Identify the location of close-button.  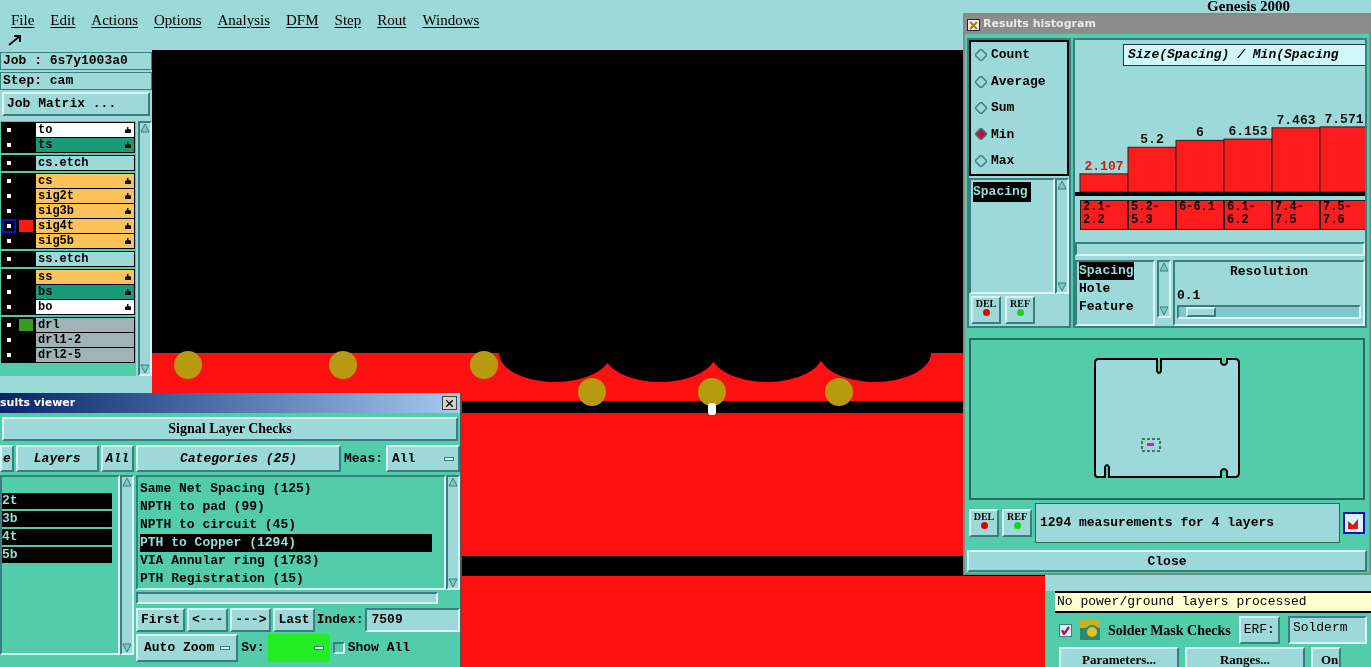
(449, 403).